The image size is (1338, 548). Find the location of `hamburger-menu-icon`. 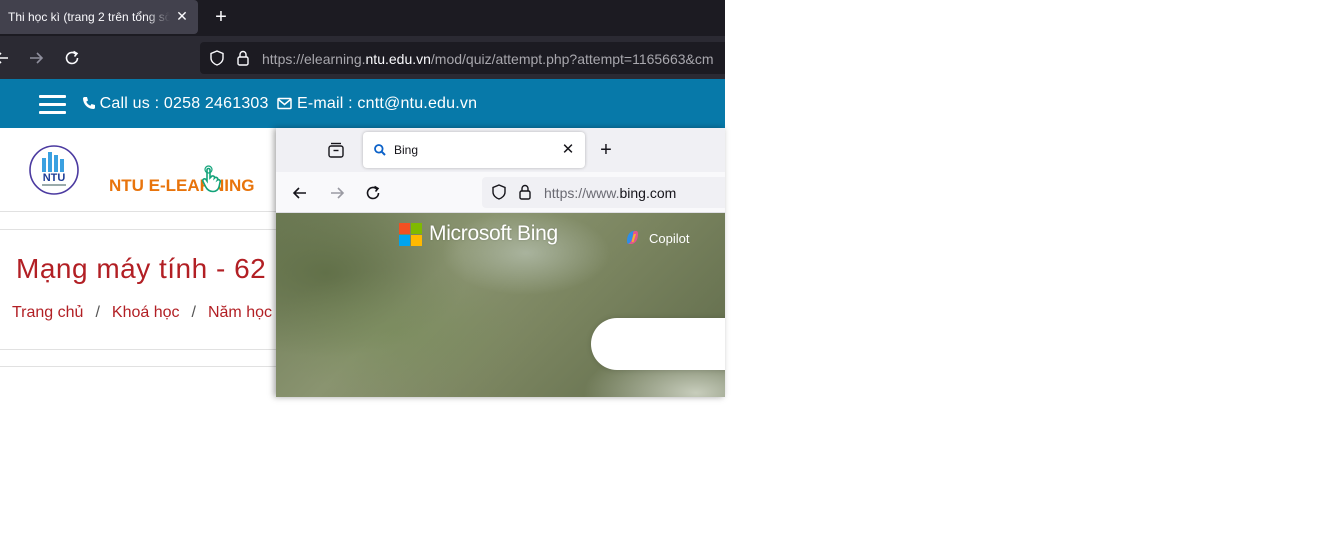

hamburger-menu-icon is located at coordinates (52, 104).